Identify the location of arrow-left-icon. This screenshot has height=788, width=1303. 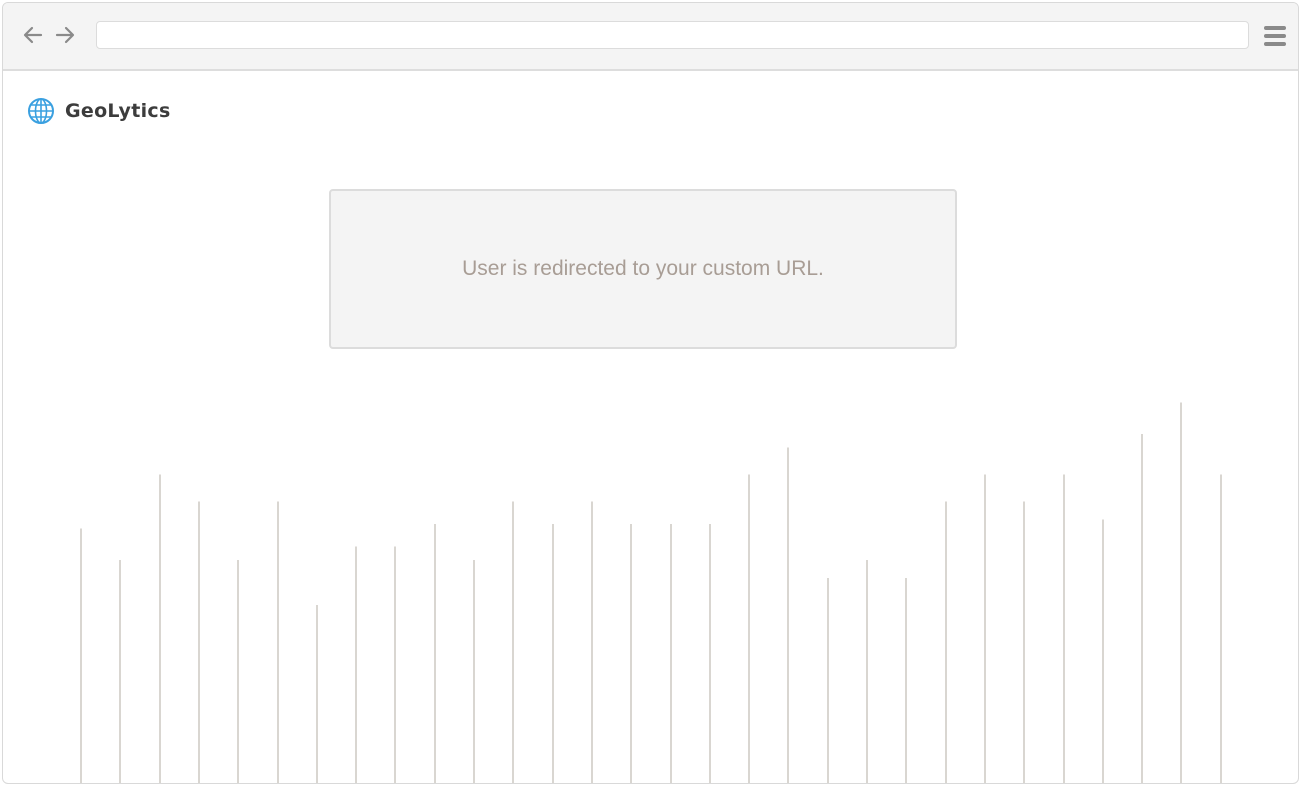
(33, 35).